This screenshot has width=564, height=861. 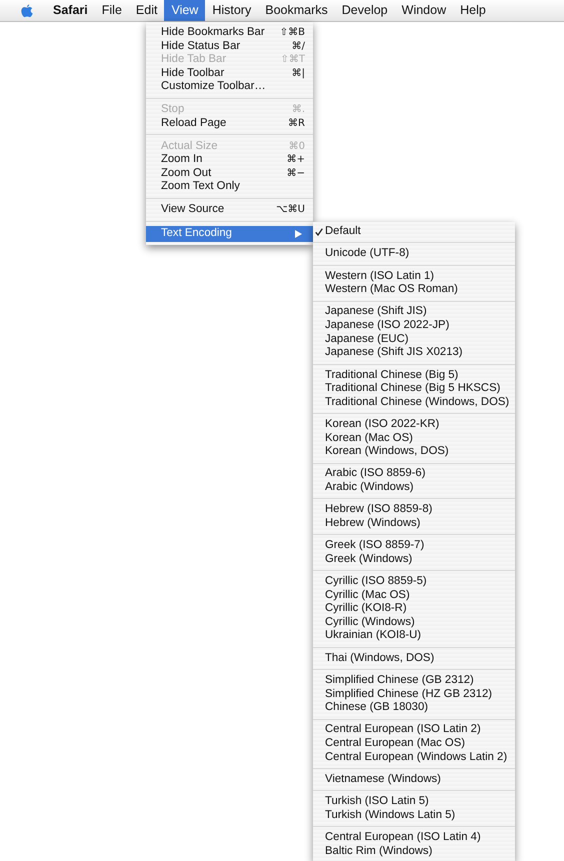 What do you see at coordinates (414, 474) in the screenshot?
I see `menu-item: Arabic (ISO 8859-6)` at bounding box center [414, 474].